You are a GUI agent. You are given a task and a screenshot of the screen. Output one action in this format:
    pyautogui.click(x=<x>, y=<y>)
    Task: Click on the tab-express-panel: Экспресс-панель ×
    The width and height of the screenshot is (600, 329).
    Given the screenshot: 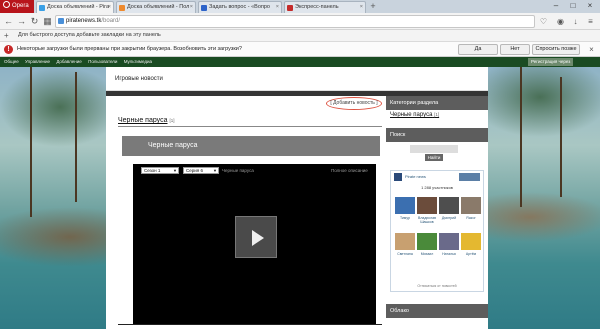 What is the action you would take?
    pyautogui.click(x=325, y=7)
    